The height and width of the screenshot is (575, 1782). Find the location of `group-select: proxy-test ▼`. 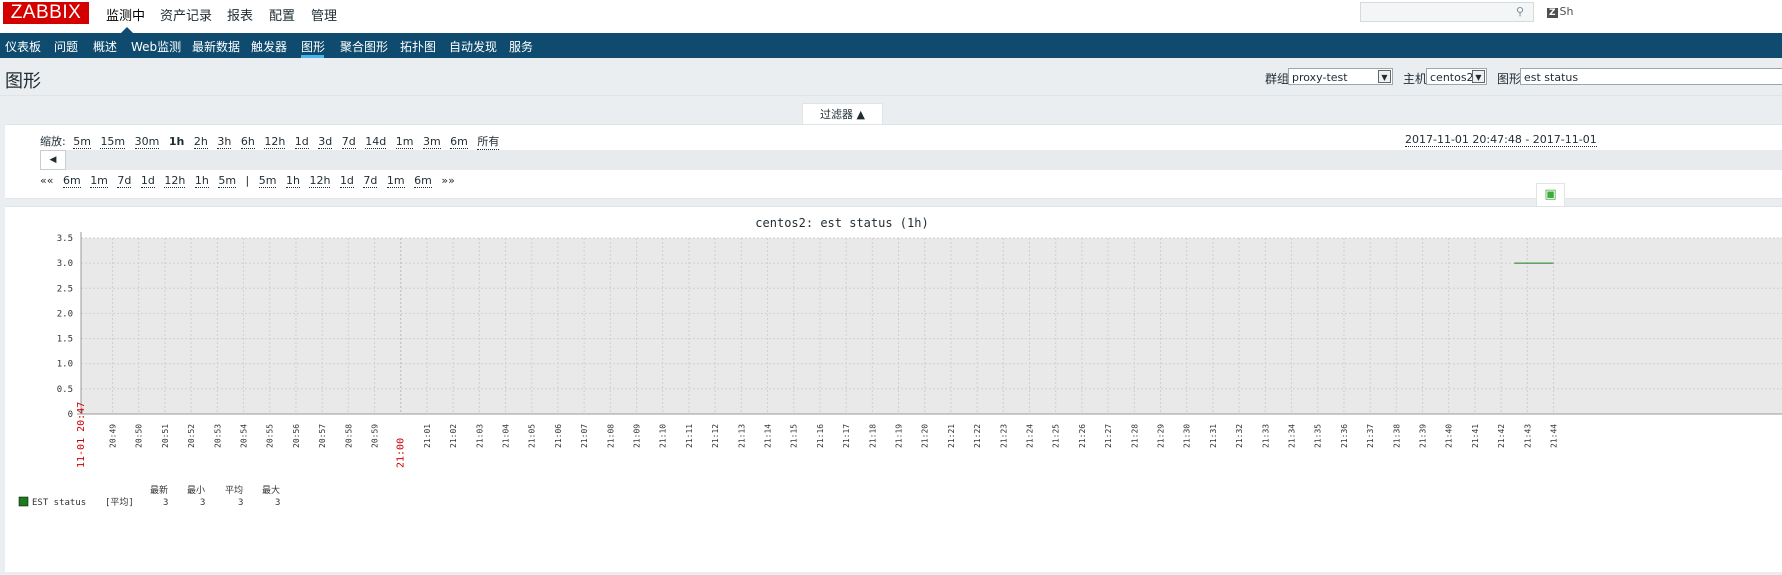

group-select: proxy-test ▼ is located at coordinates (1340, 76).